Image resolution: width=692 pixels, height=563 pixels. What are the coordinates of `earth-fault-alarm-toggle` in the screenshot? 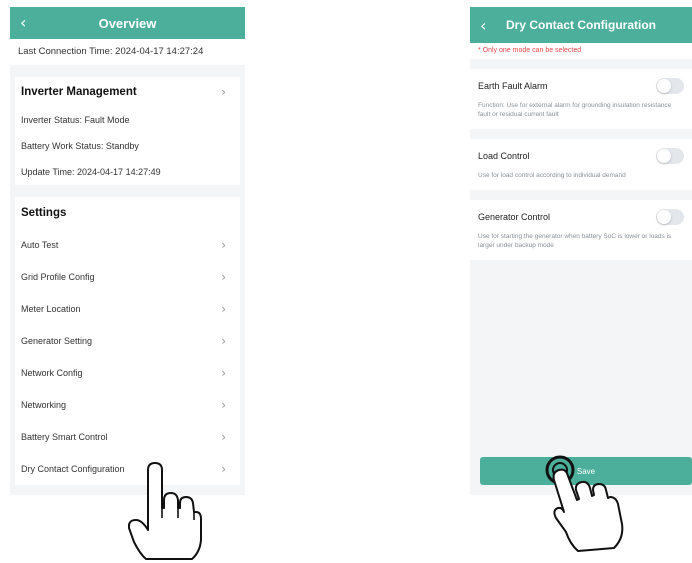 It's located at (670, 86).